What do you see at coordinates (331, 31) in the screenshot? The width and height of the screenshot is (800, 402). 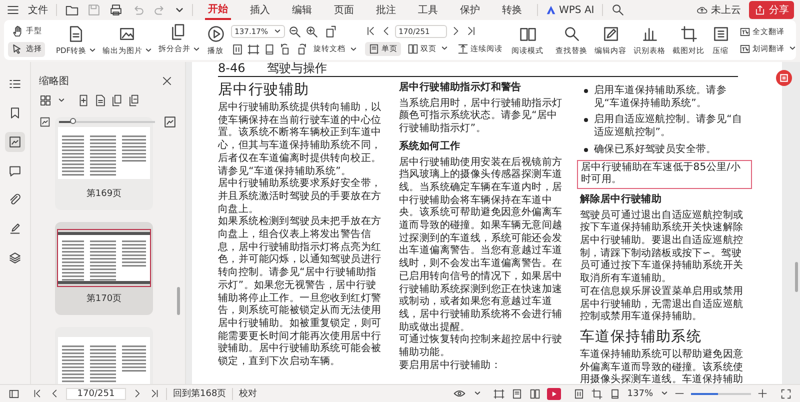 I see `rotate-icon` at bounding box center [331, 31].